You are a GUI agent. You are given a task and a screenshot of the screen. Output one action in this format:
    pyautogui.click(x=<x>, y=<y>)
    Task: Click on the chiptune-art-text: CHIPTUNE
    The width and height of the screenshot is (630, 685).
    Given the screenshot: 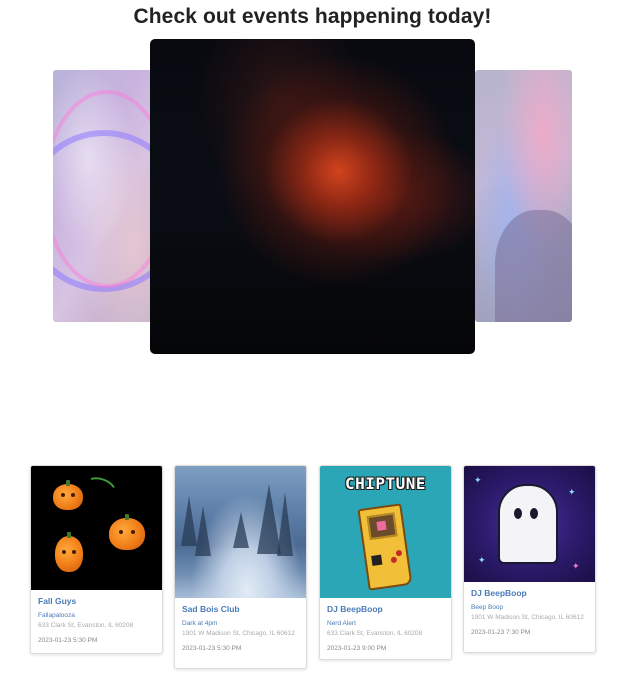 What is the action you would take?
    pyautogui.click(x=385, y=483)
    